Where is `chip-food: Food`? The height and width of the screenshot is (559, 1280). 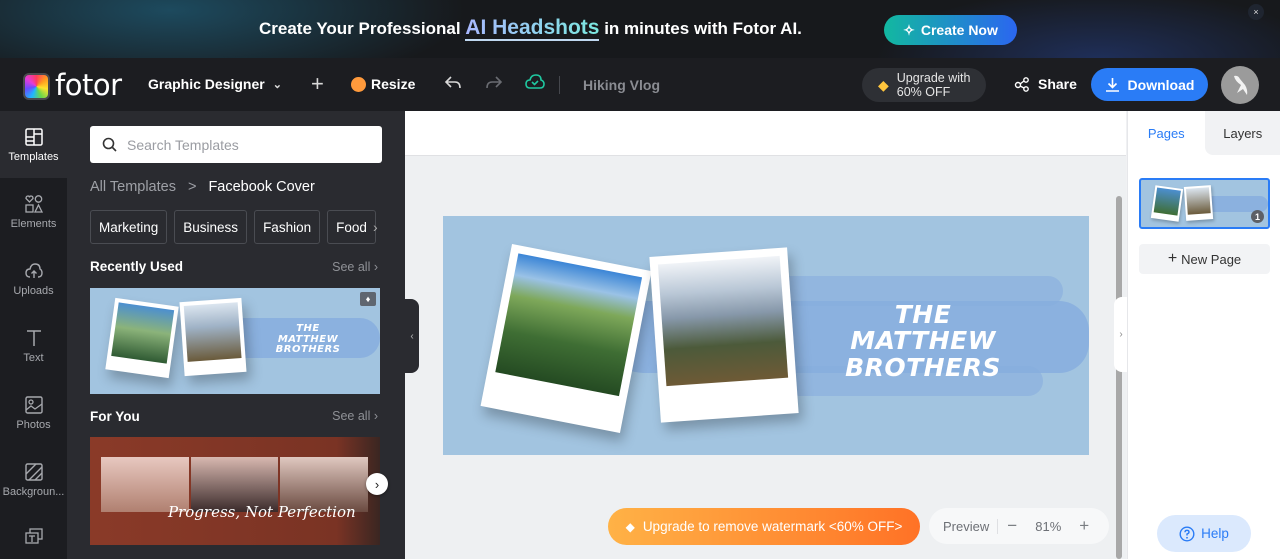 chip-food: Food is located at coordinates (351, 227).